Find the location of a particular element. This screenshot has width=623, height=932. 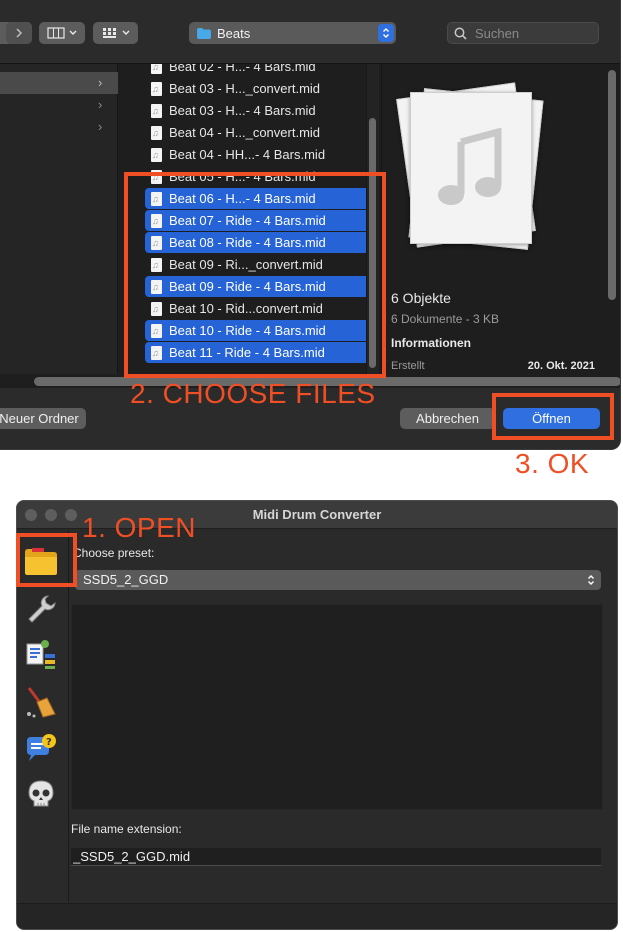

file-row: Beat 02 - H...- 4 Bars.mid is located at coordinates (260, 70).